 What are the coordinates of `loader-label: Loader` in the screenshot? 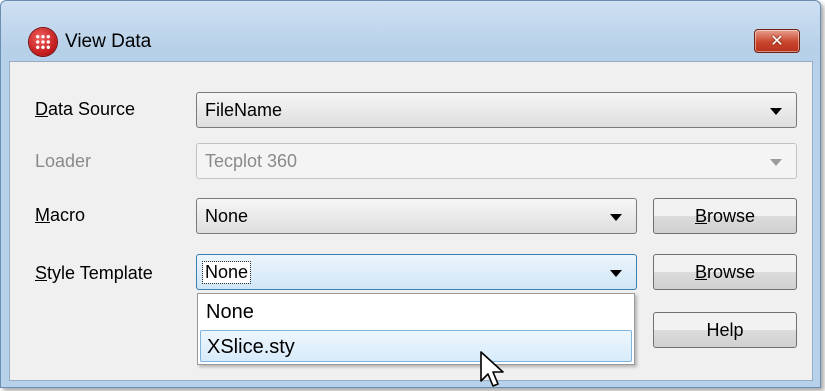 It's located at (63, 161).